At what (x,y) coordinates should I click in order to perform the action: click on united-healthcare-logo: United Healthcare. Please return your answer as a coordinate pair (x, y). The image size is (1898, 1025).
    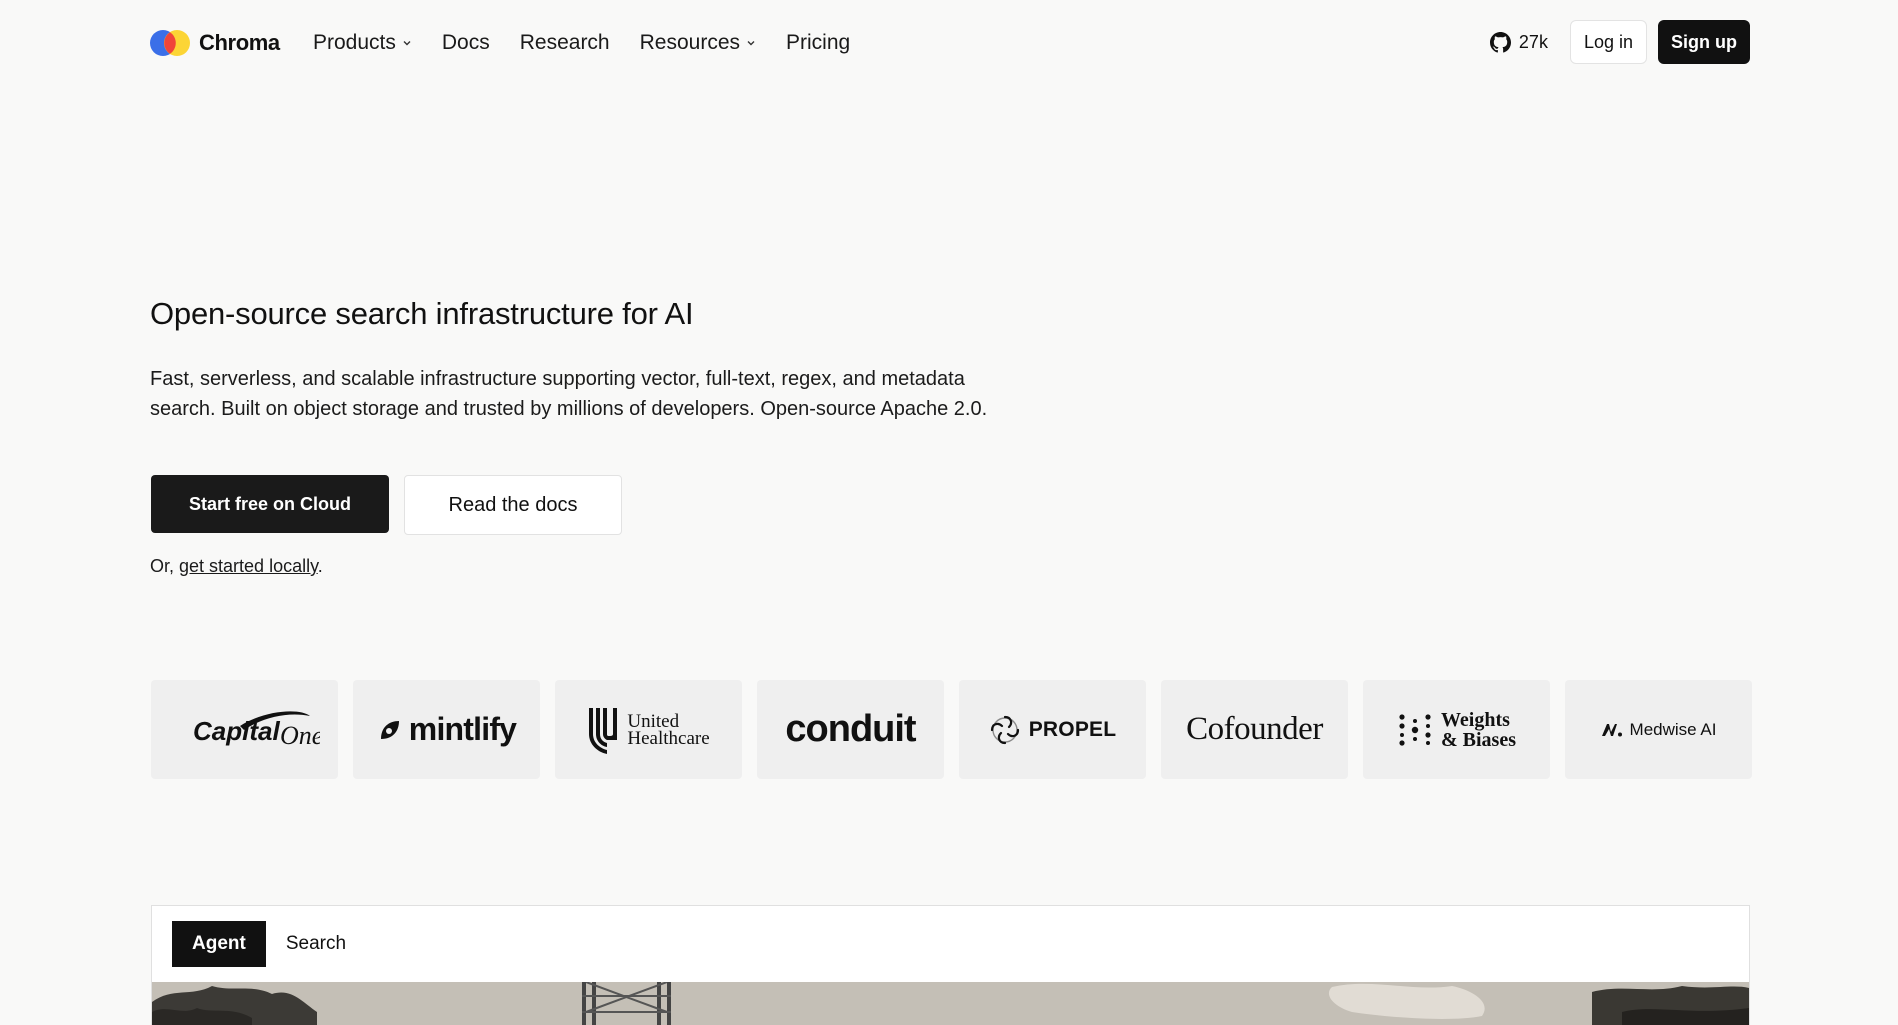
    Looking at the image, I should click on (648, 730).